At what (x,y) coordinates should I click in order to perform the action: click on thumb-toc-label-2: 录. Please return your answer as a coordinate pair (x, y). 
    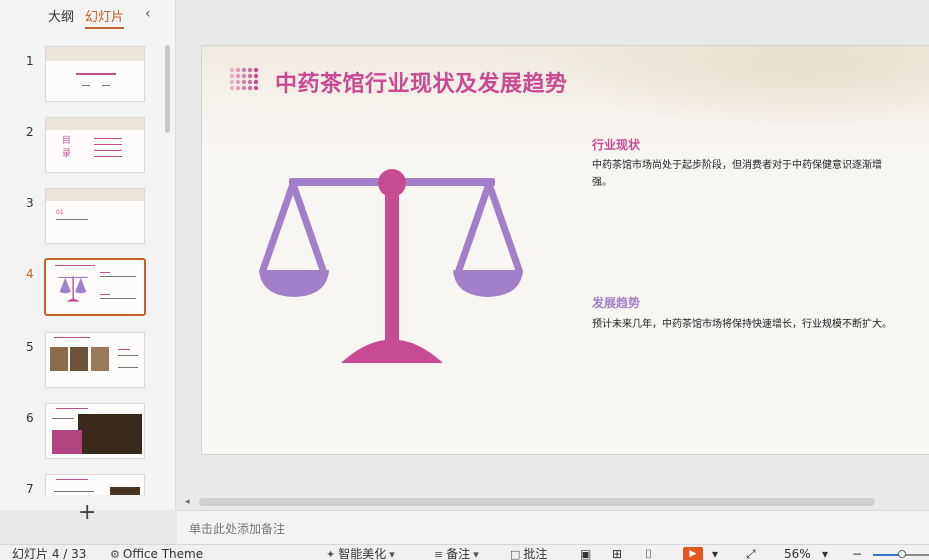
    Looking at the image, I should click on (67, 154).